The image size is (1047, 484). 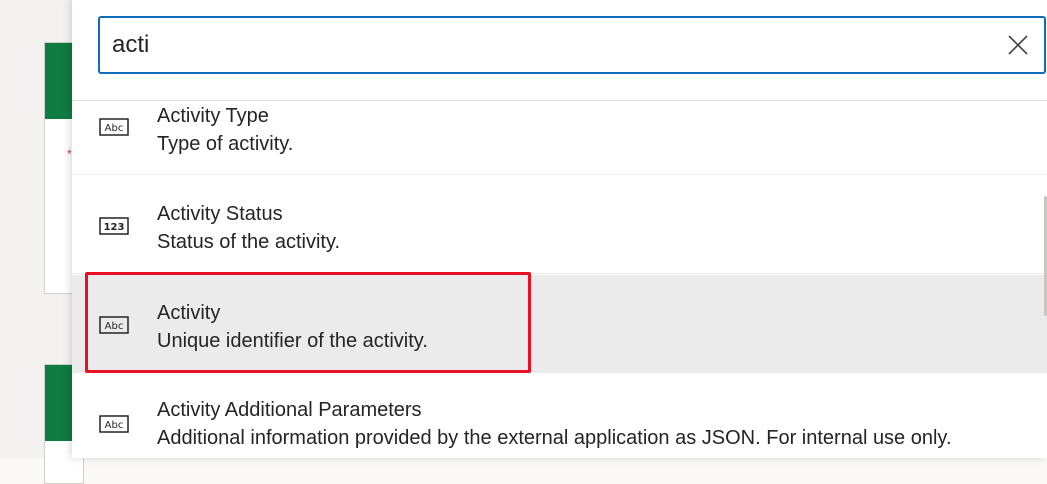 I want to click on close-icon, so click(x=1018, y=45).